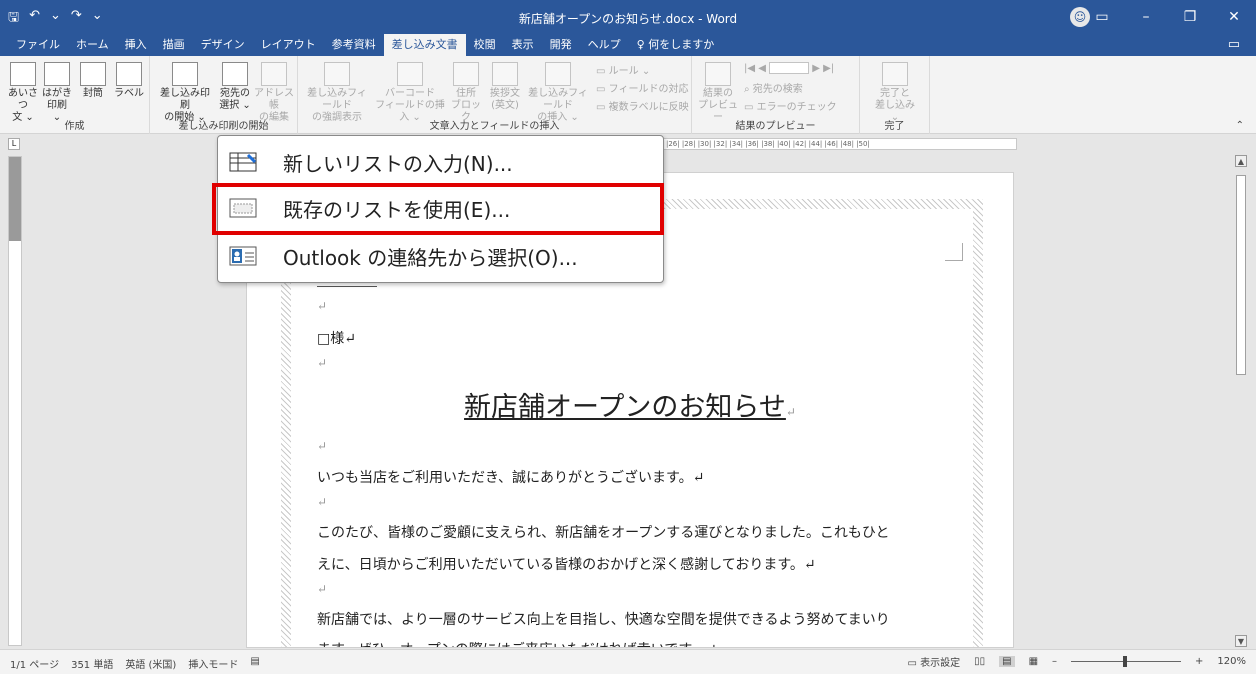 This screenshot has height=674, width=1256. What do you see at coordinates (23, 93) in the screenshot?
I see `greeting-card-button: あいさつ 文 ⌄` at bounding box center [23, 93].